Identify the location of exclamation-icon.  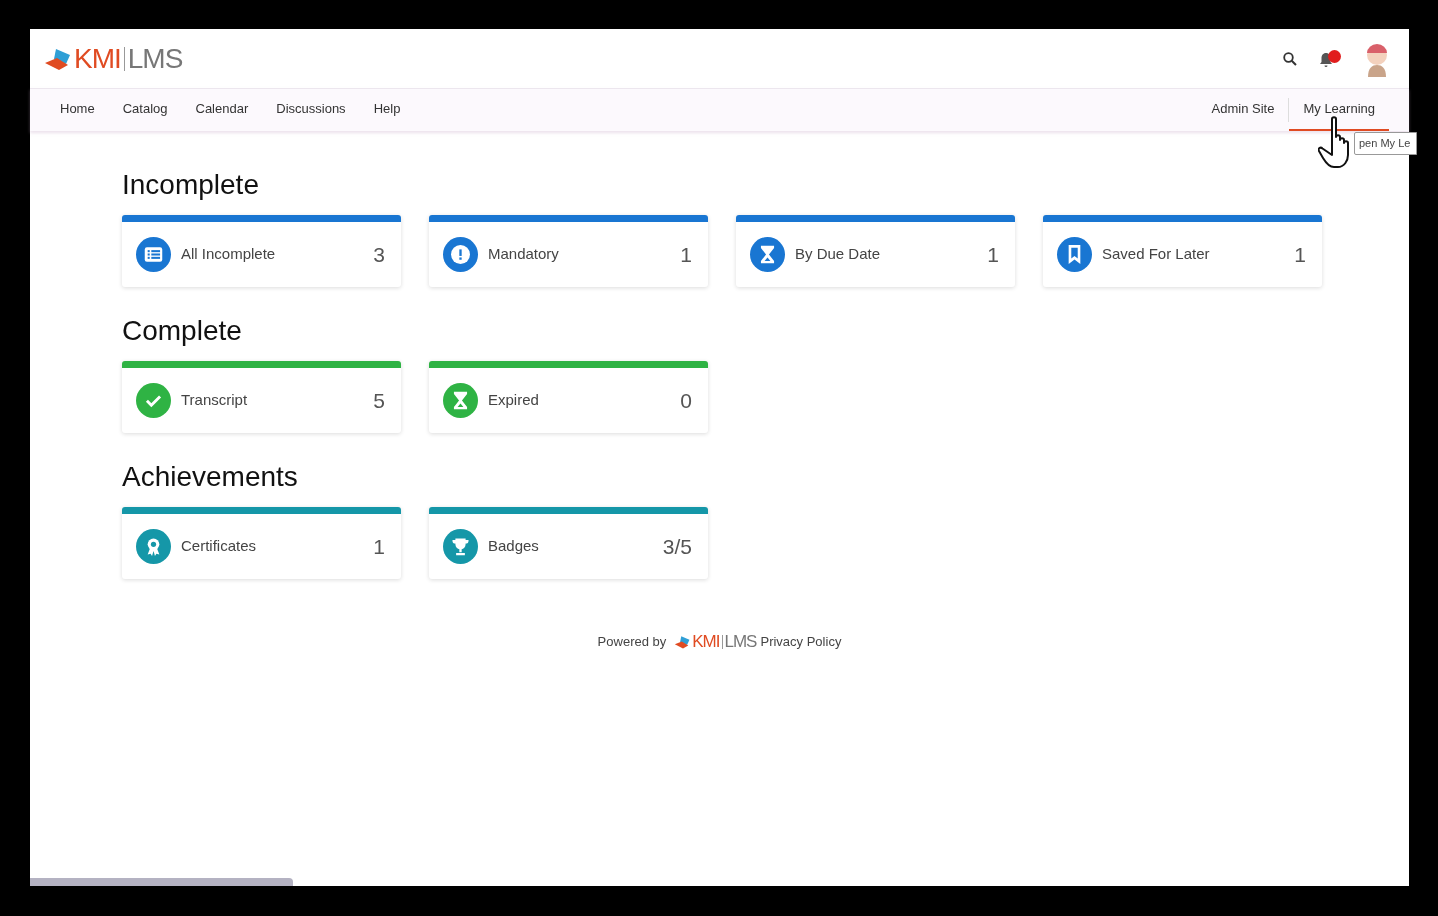
(460, 254).